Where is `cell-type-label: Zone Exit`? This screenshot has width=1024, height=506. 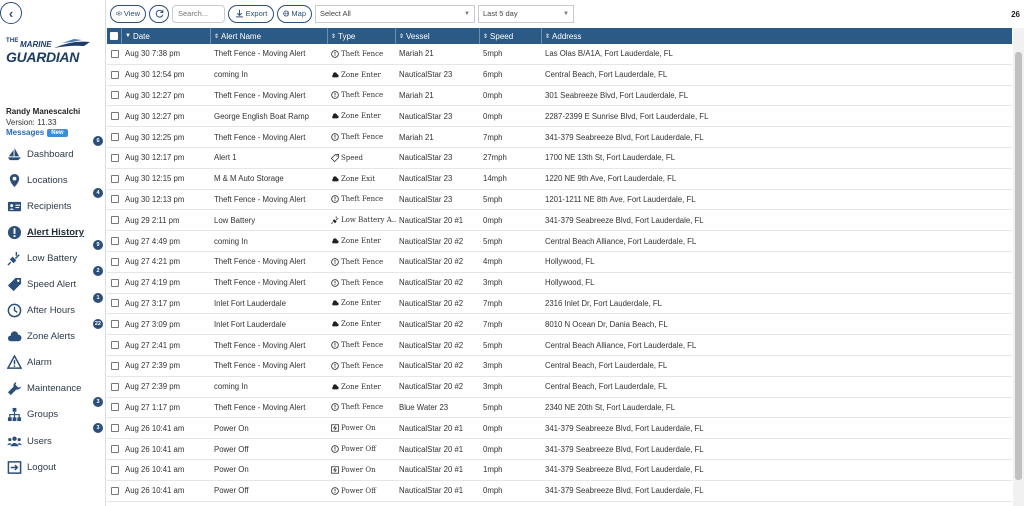
cell-type-label: Zone Exit is located at coordinates (358, 178).